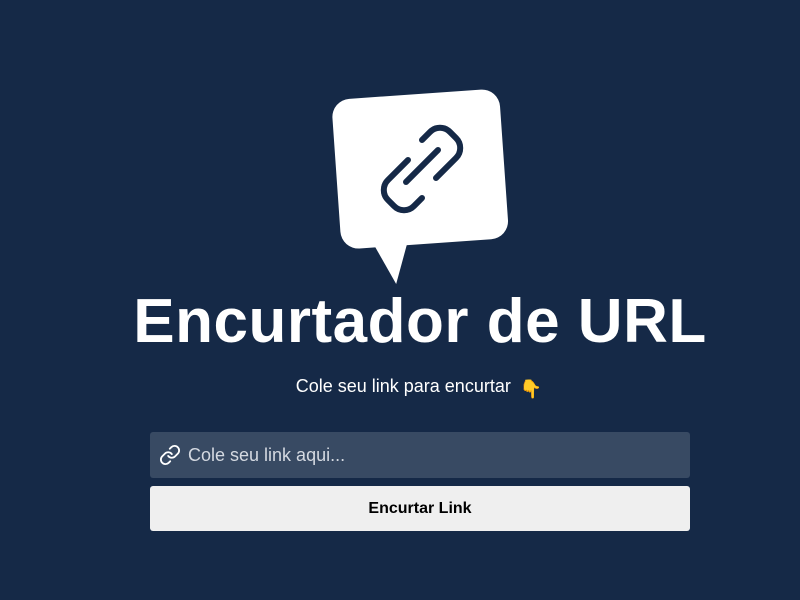 This screenshot has width=800, height=600. I want to click on shorten-link-button: Encurtar Link, so click(420, 508).